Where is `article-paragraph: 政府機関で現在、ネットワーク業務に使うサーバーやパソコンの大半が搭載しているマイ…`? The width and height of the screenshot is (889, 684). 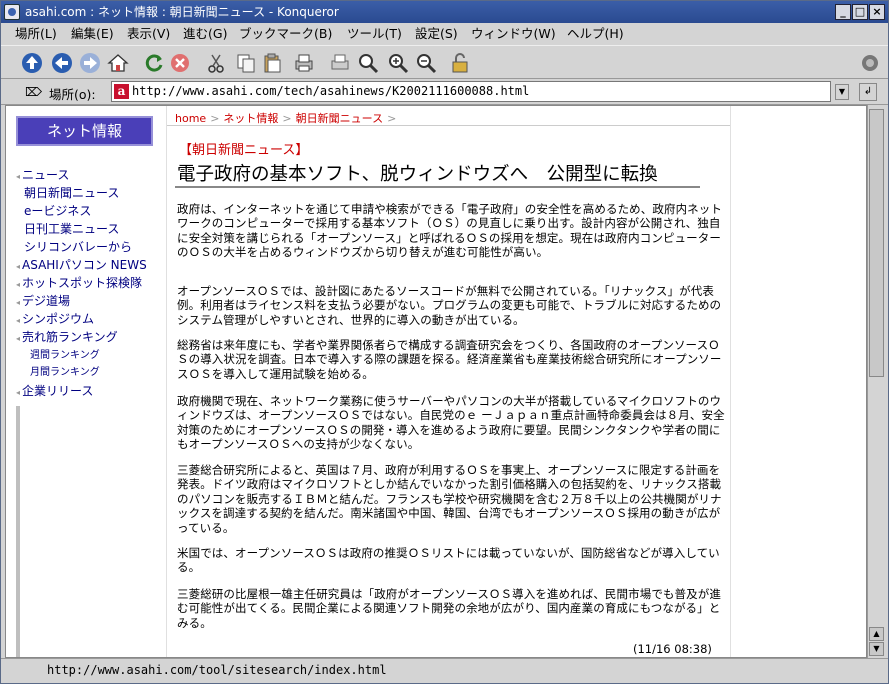
article-paragraph: 政府機関で現在、ネットワーク業務に使うサーバーやパソコンの大半が搭載しているマイ… is located at coordinates (451, 423).